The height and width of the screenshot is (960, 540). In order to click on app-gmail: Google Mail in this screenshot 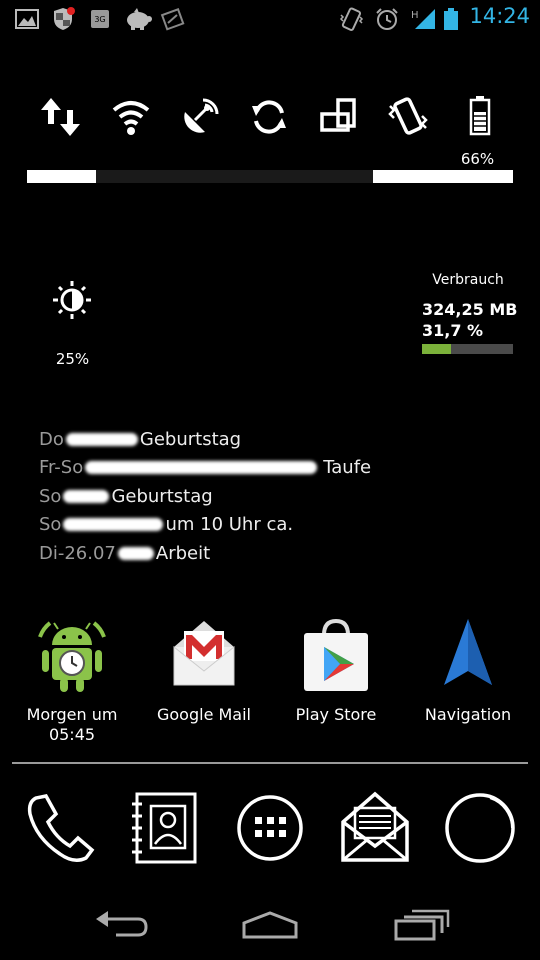, I will do `click(204, 670)`.